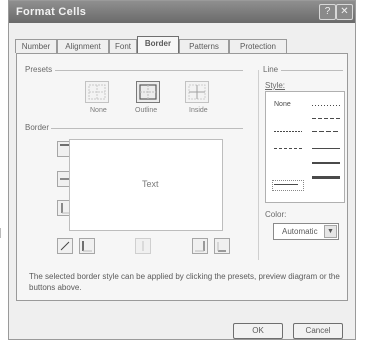 The height and width of the screenshot is (348, 365). What do you see at coordinates (318, 331) in the screenshot?
I see `cancel-button: Cancel` at bounding box center [318, 331].